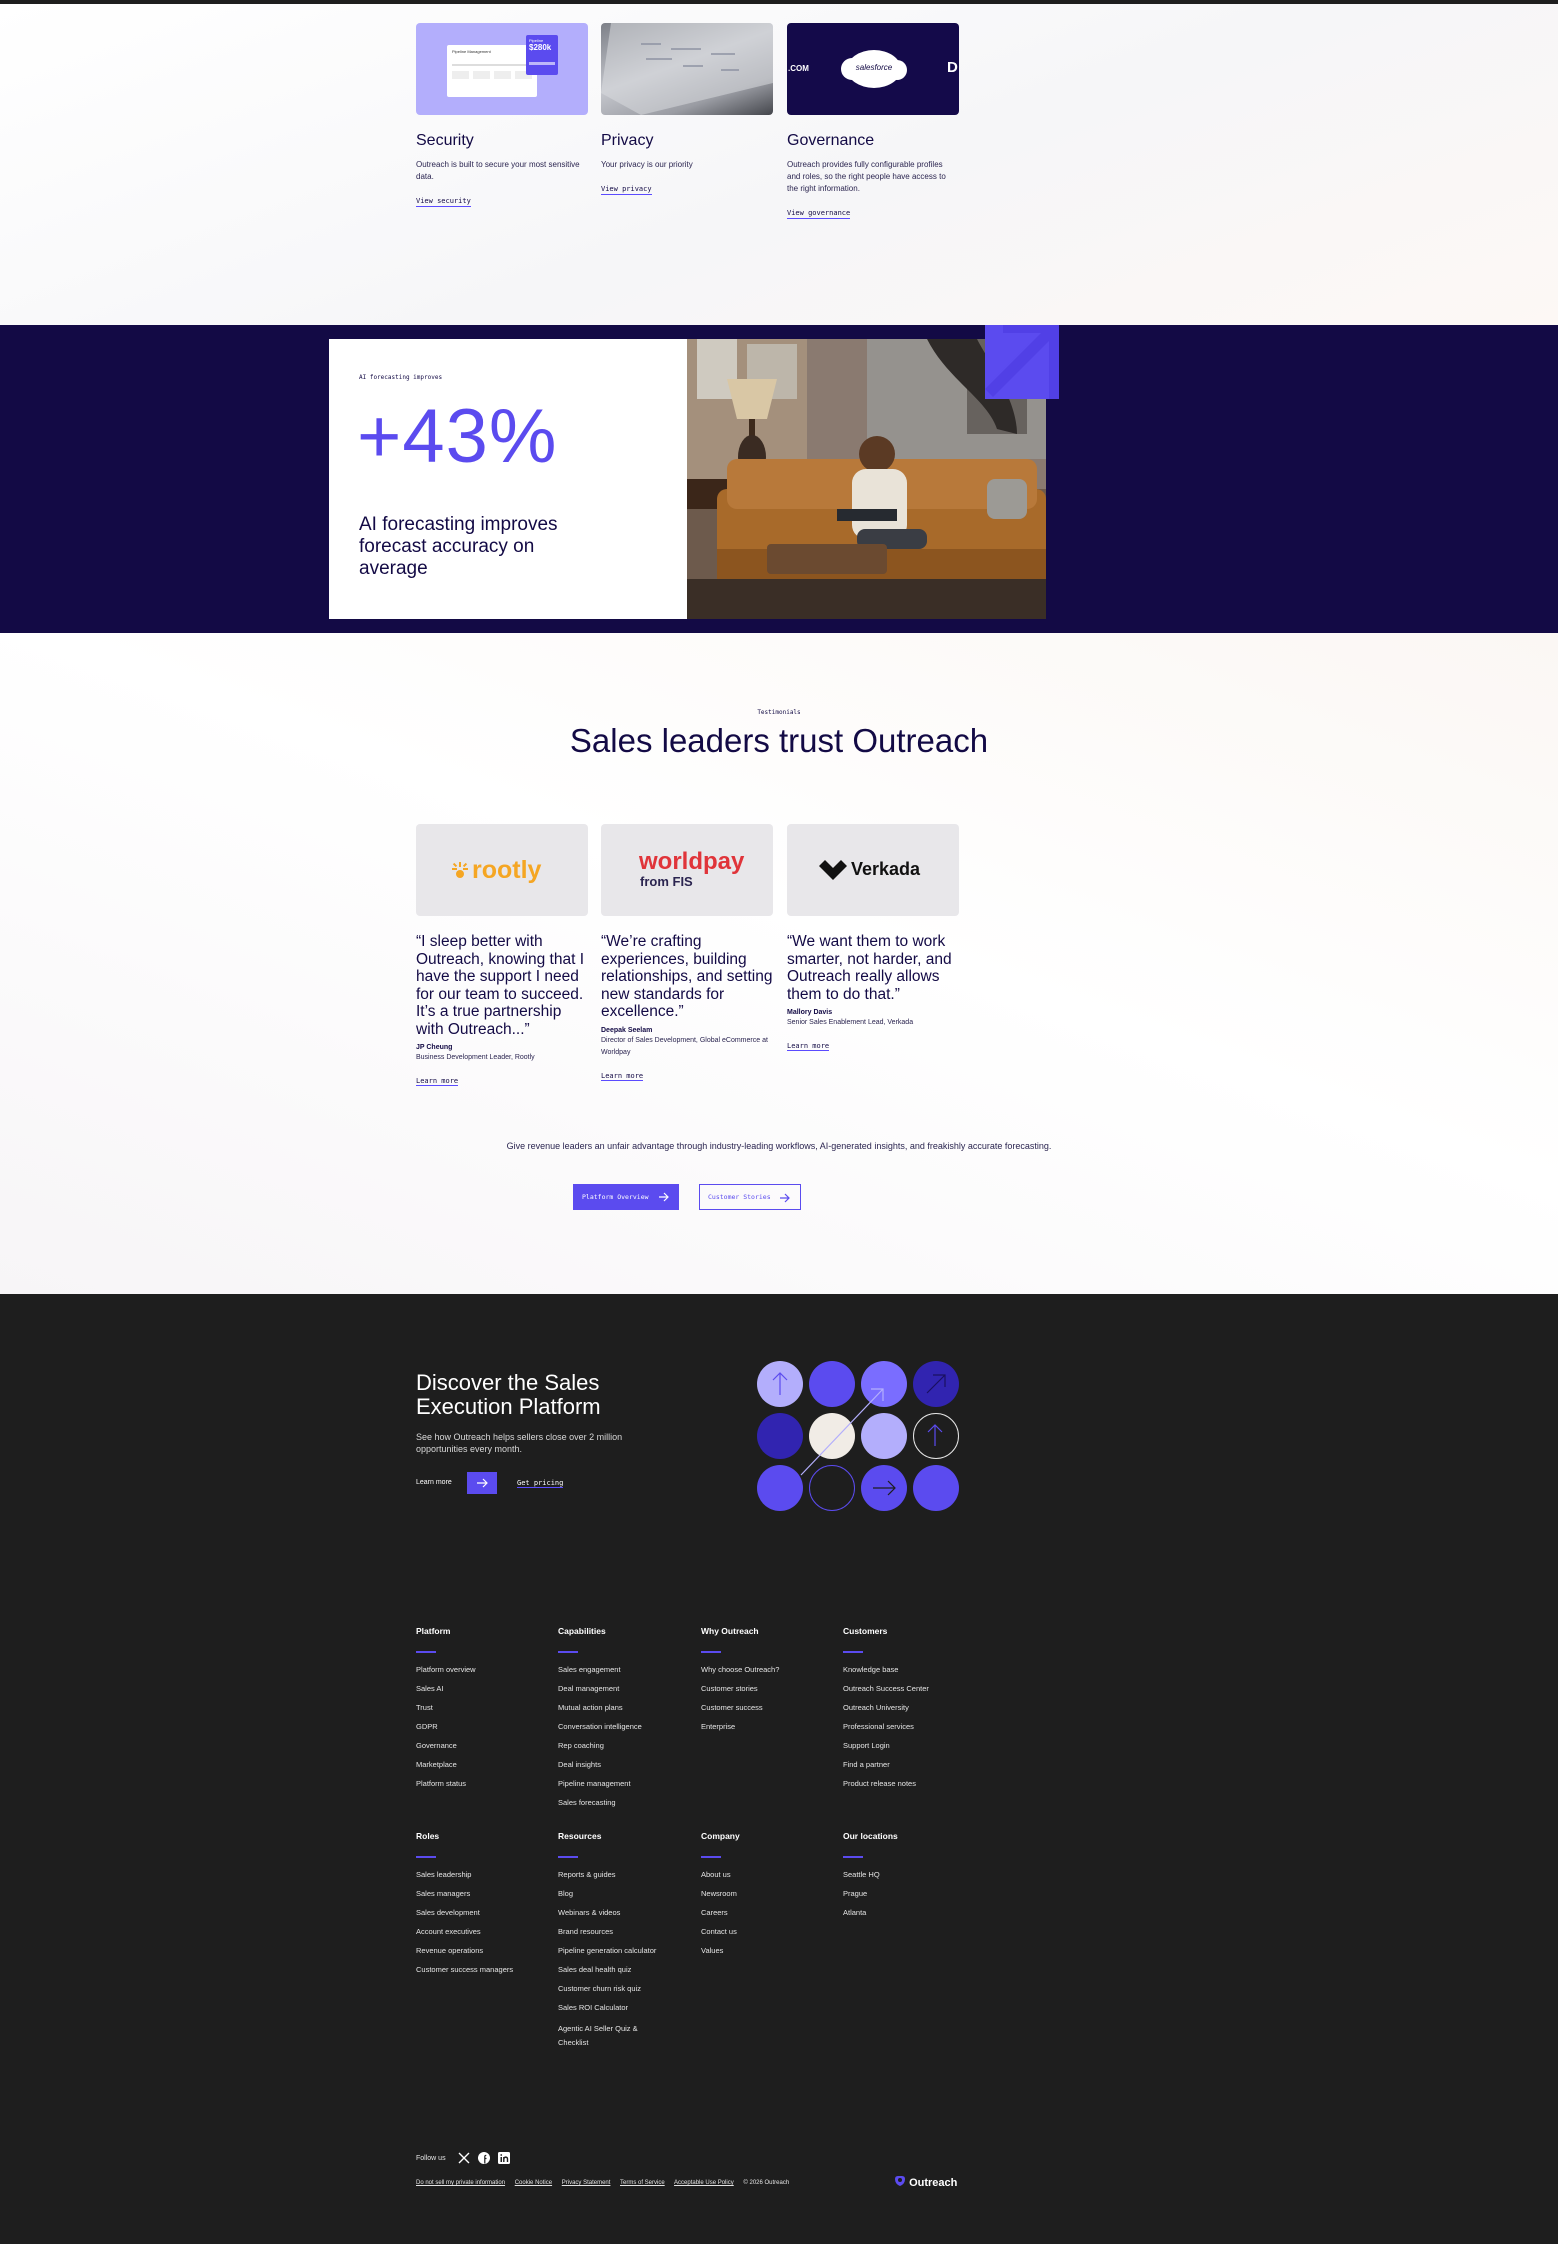 Image resolution: width=1558 pixels, height=2244 pixels. What do you see at coordinates (913, 1874) in the screenshot?
I see `footer-link: Seattle HQ` at bounding box center [913, 1874].